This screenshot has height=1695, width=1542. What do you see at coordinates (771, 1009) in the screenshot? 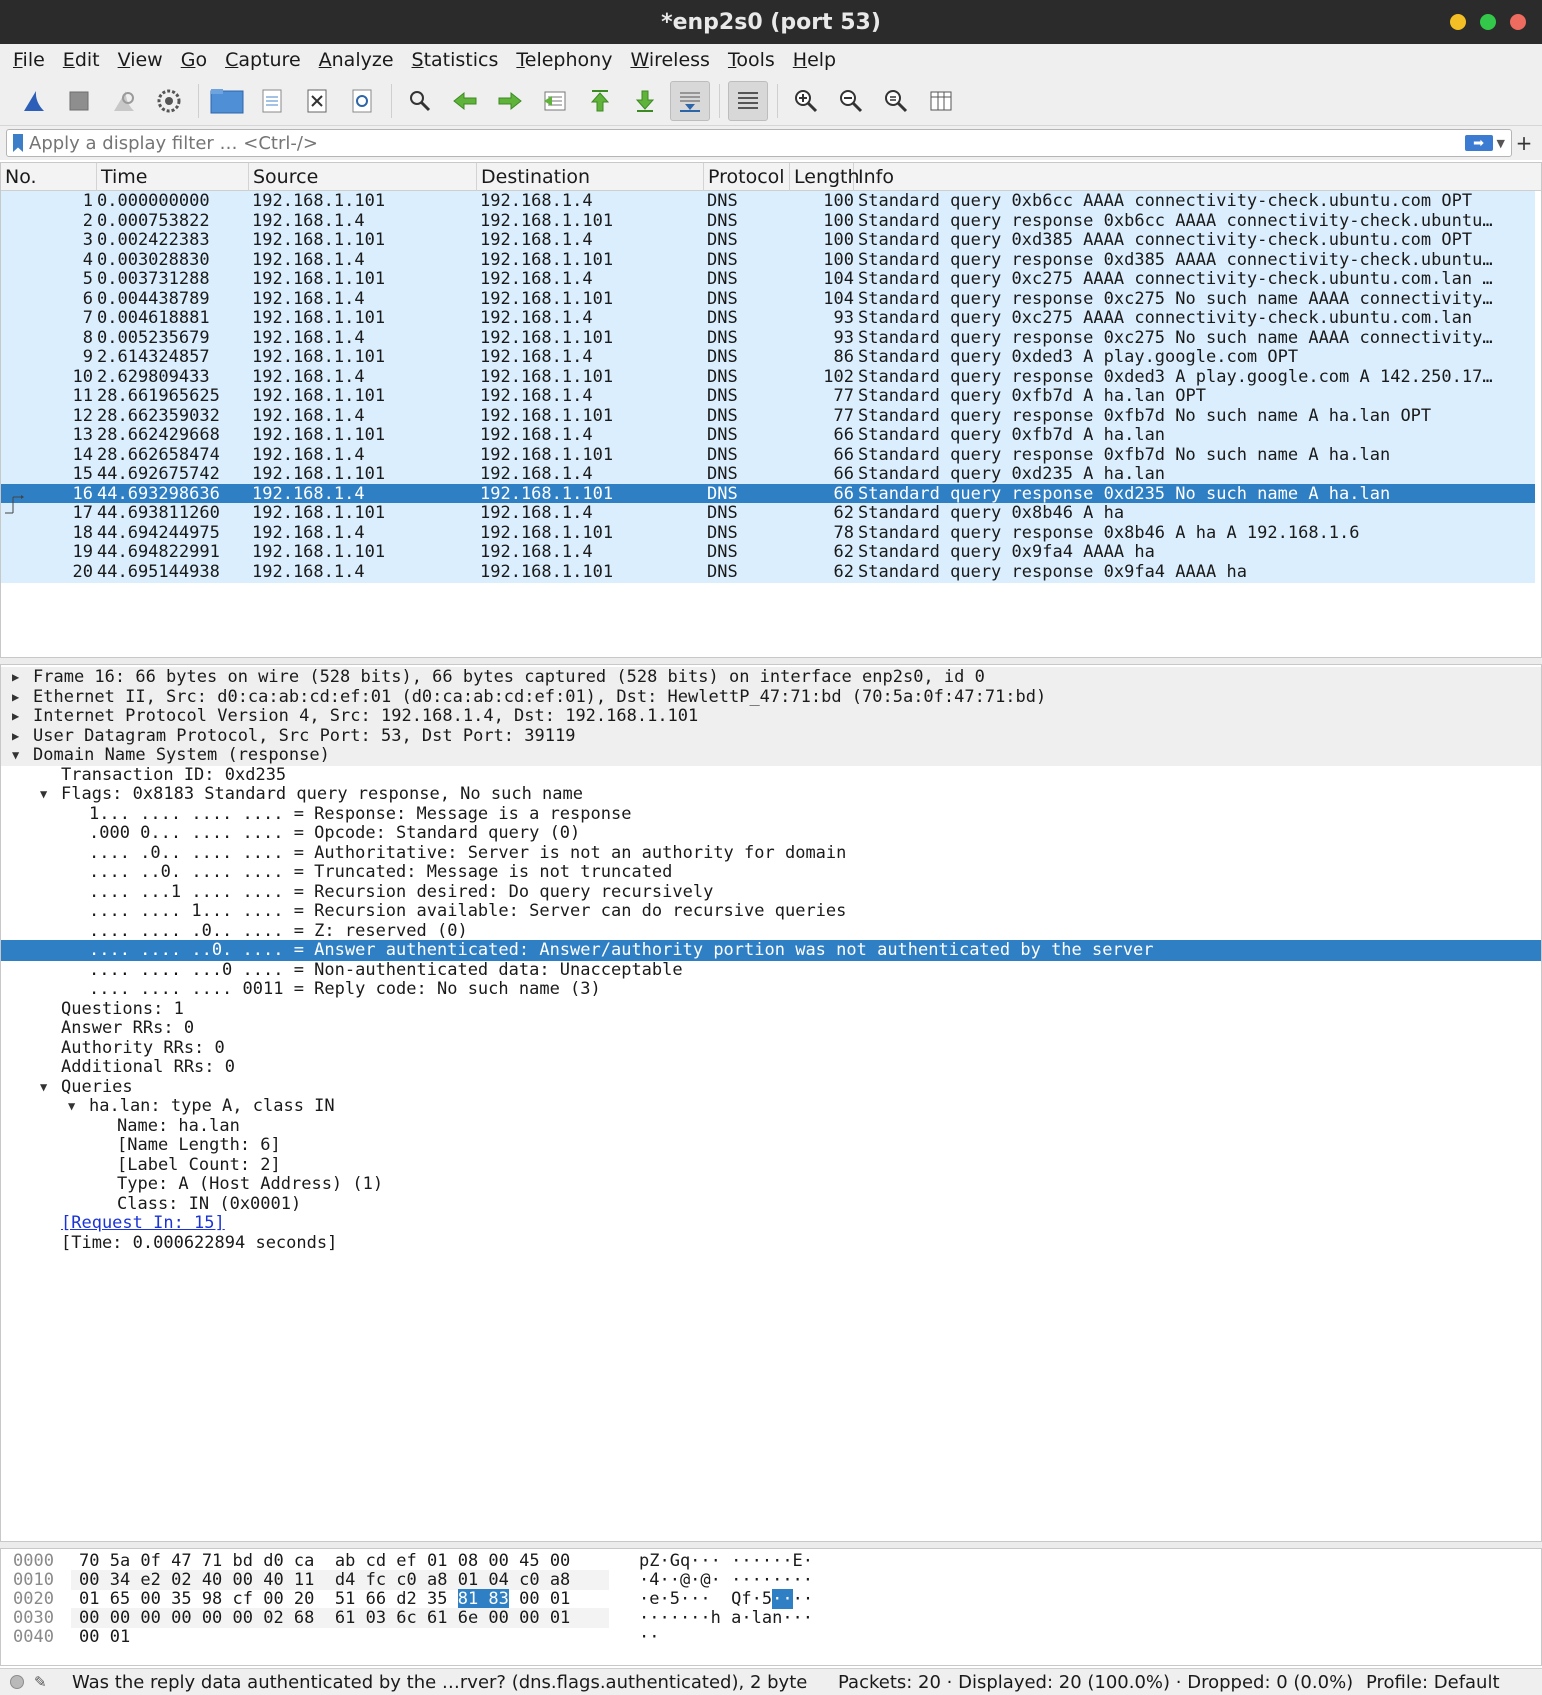
I see `detail-tree-item: Questions: 1` at bounding box center [771, 1009].